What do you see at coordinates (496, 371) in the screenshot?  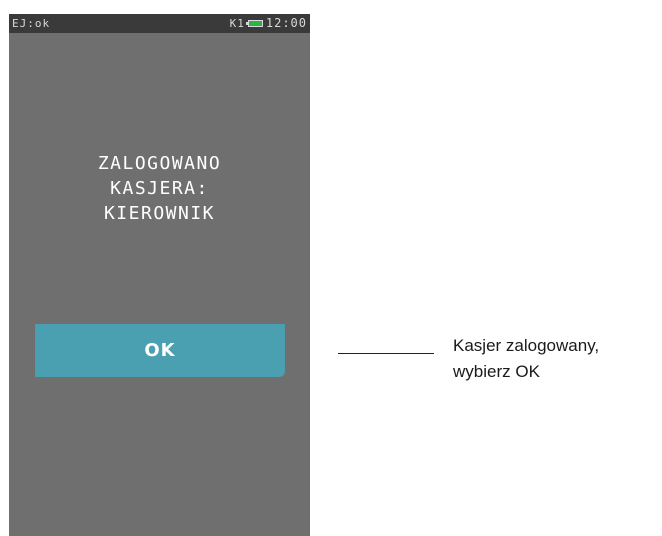 I see `callout-line-2: wybierz OK` at bounding box center [496, 371].